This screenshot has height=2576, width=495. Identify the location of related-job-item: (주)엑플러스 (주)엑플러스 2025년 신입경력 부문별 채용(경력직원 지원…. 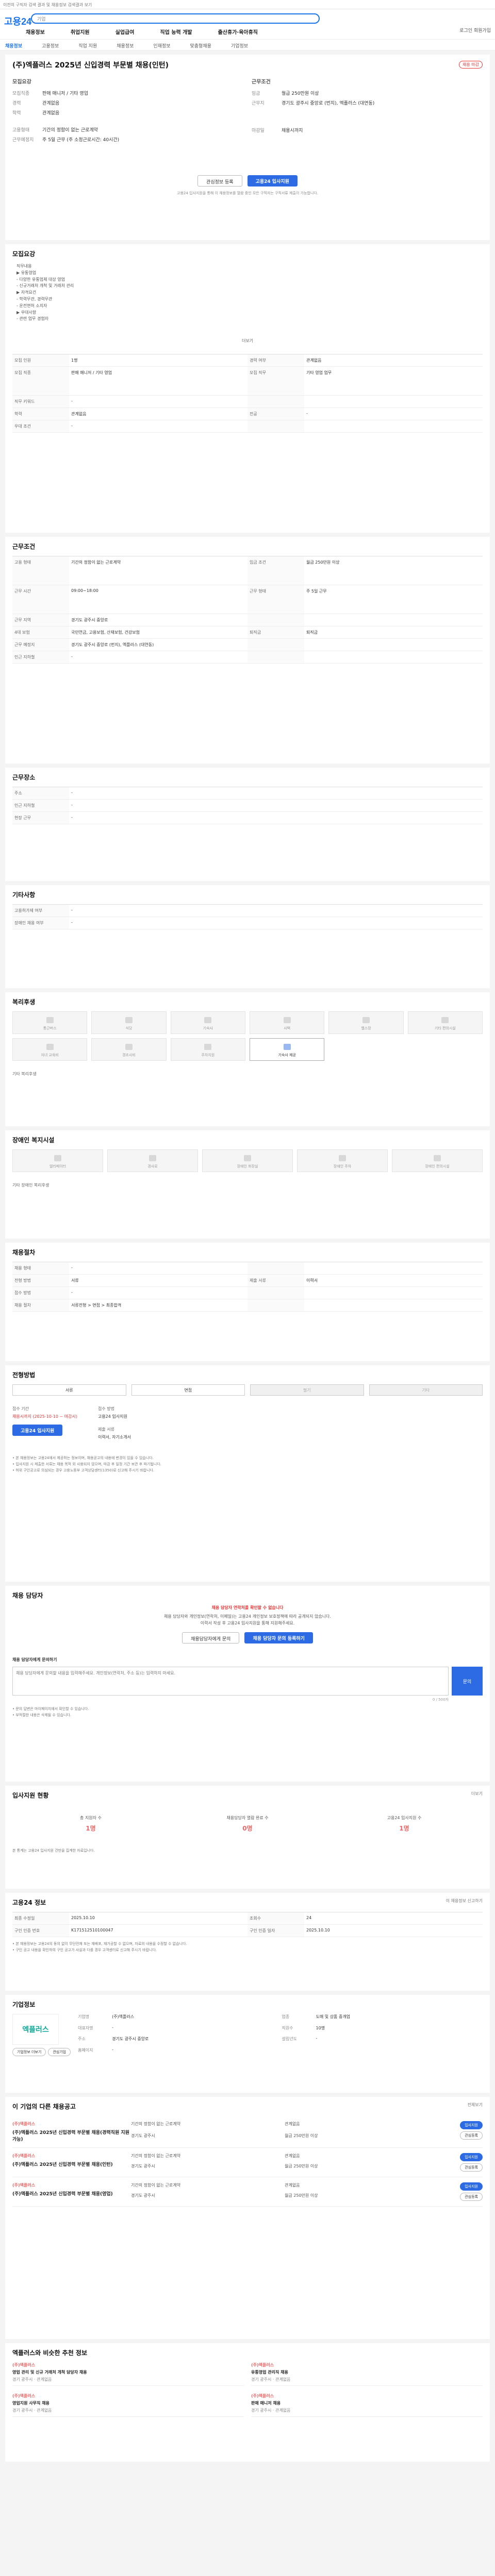
(247, 2132).